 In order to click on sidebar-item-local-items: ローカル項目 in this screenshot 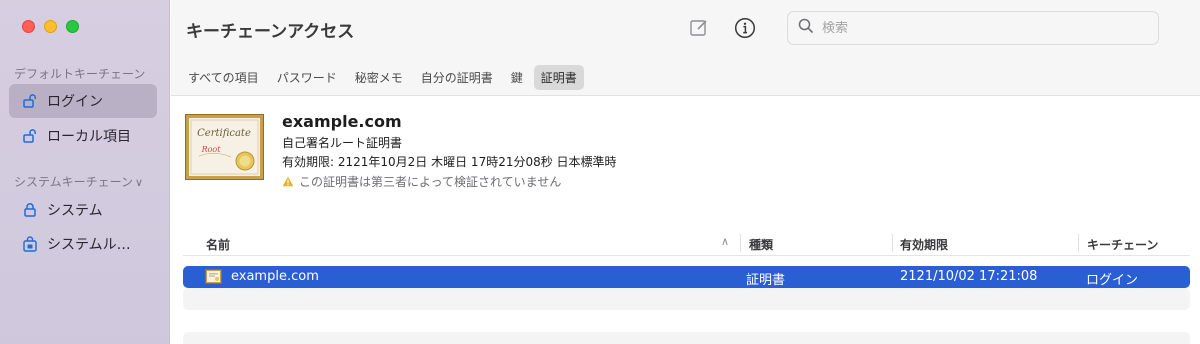, I will do `click(83, 136)`.